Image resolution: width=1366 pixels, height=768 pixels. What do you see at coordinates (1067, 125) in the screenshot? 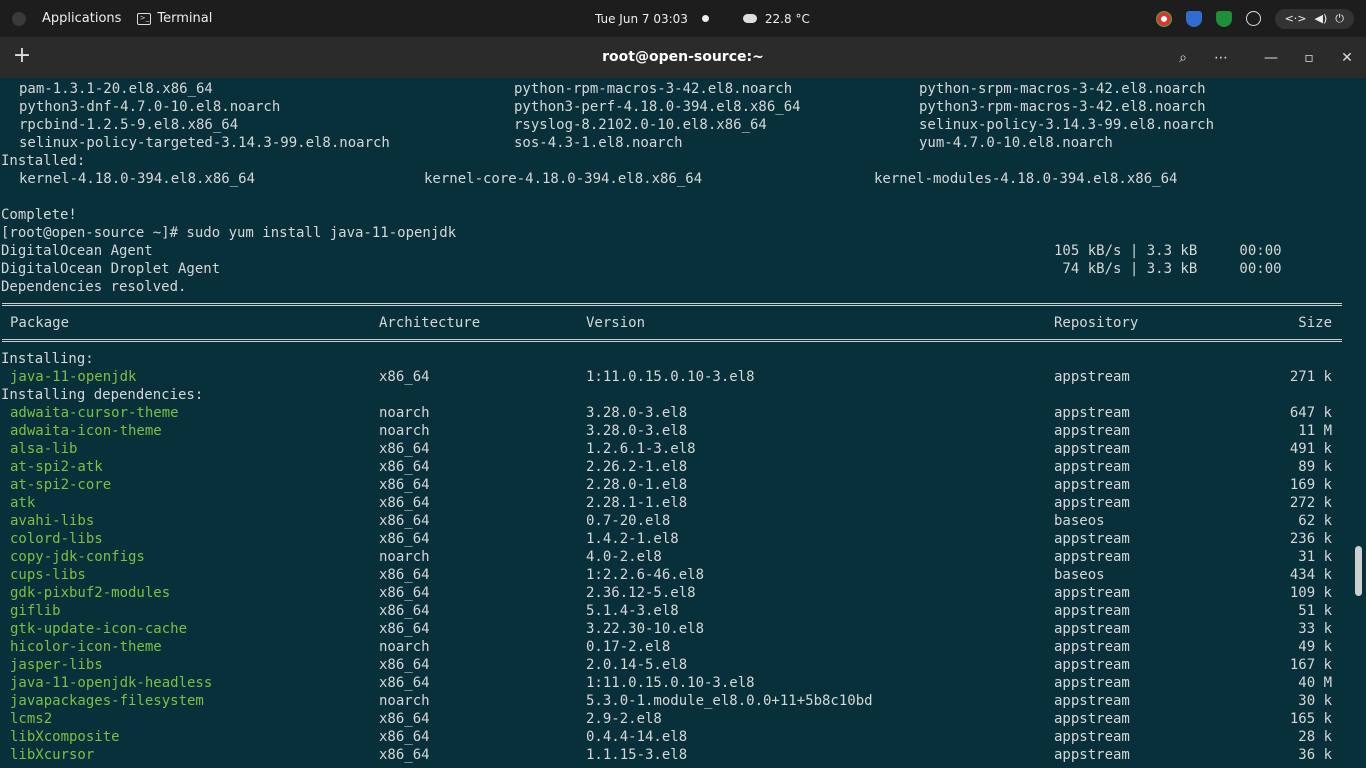
I see `package-name: selinux-policy-3.14.3-99.el8.noarch` at bounding box center [1067, 125].